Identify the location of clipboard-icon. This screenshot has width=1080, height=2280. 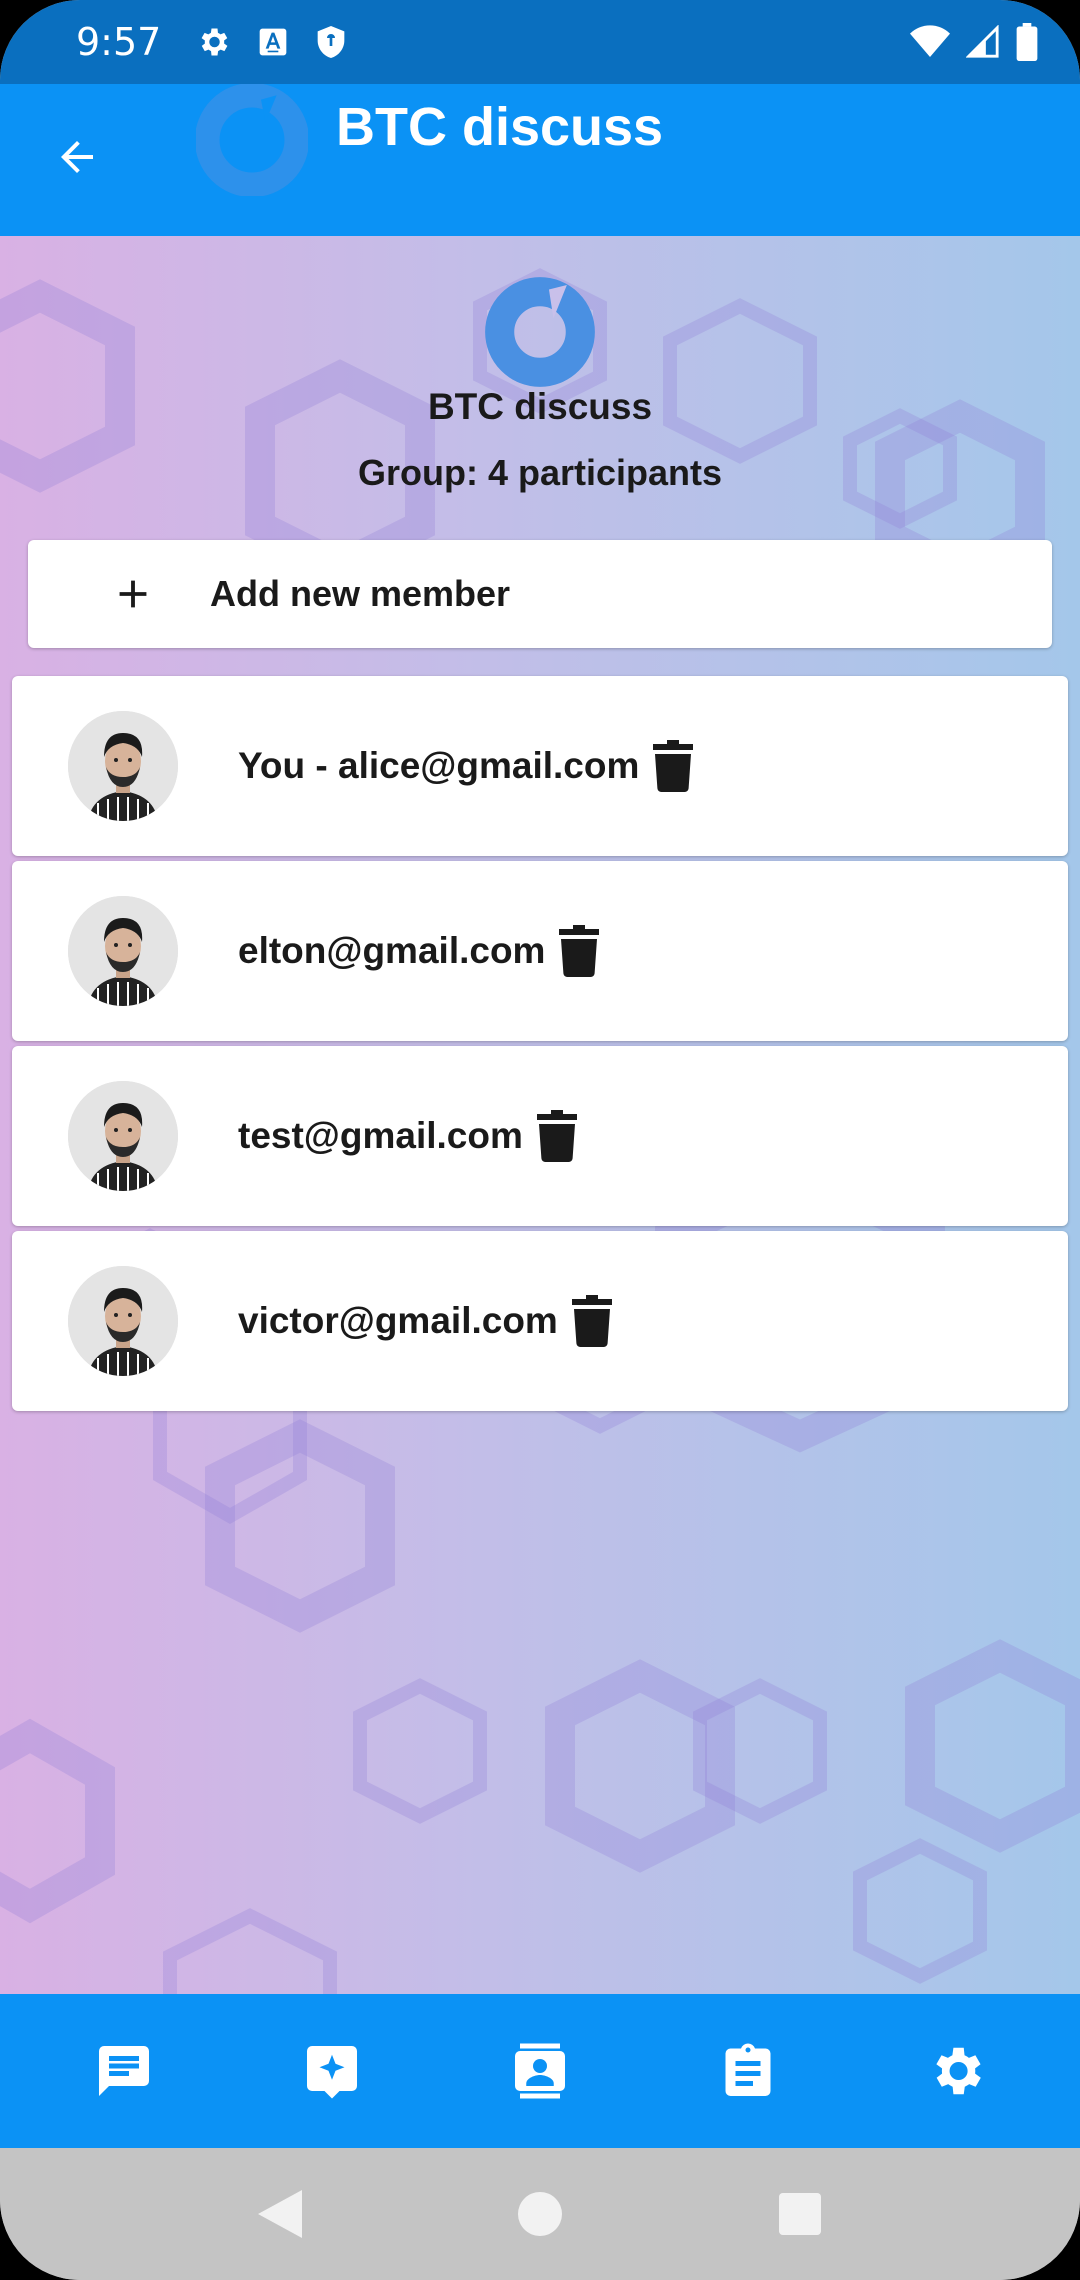
(748, 2069).